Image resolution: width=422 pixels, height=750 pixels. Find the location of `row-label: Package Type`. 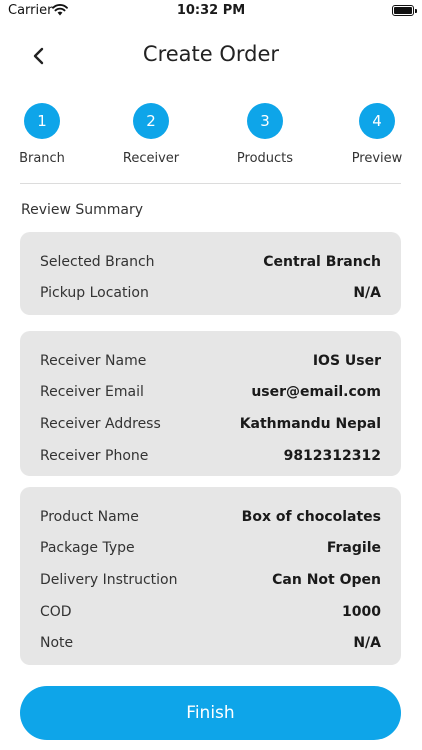

row-label: Package Type is located at coordinates (87, 548).